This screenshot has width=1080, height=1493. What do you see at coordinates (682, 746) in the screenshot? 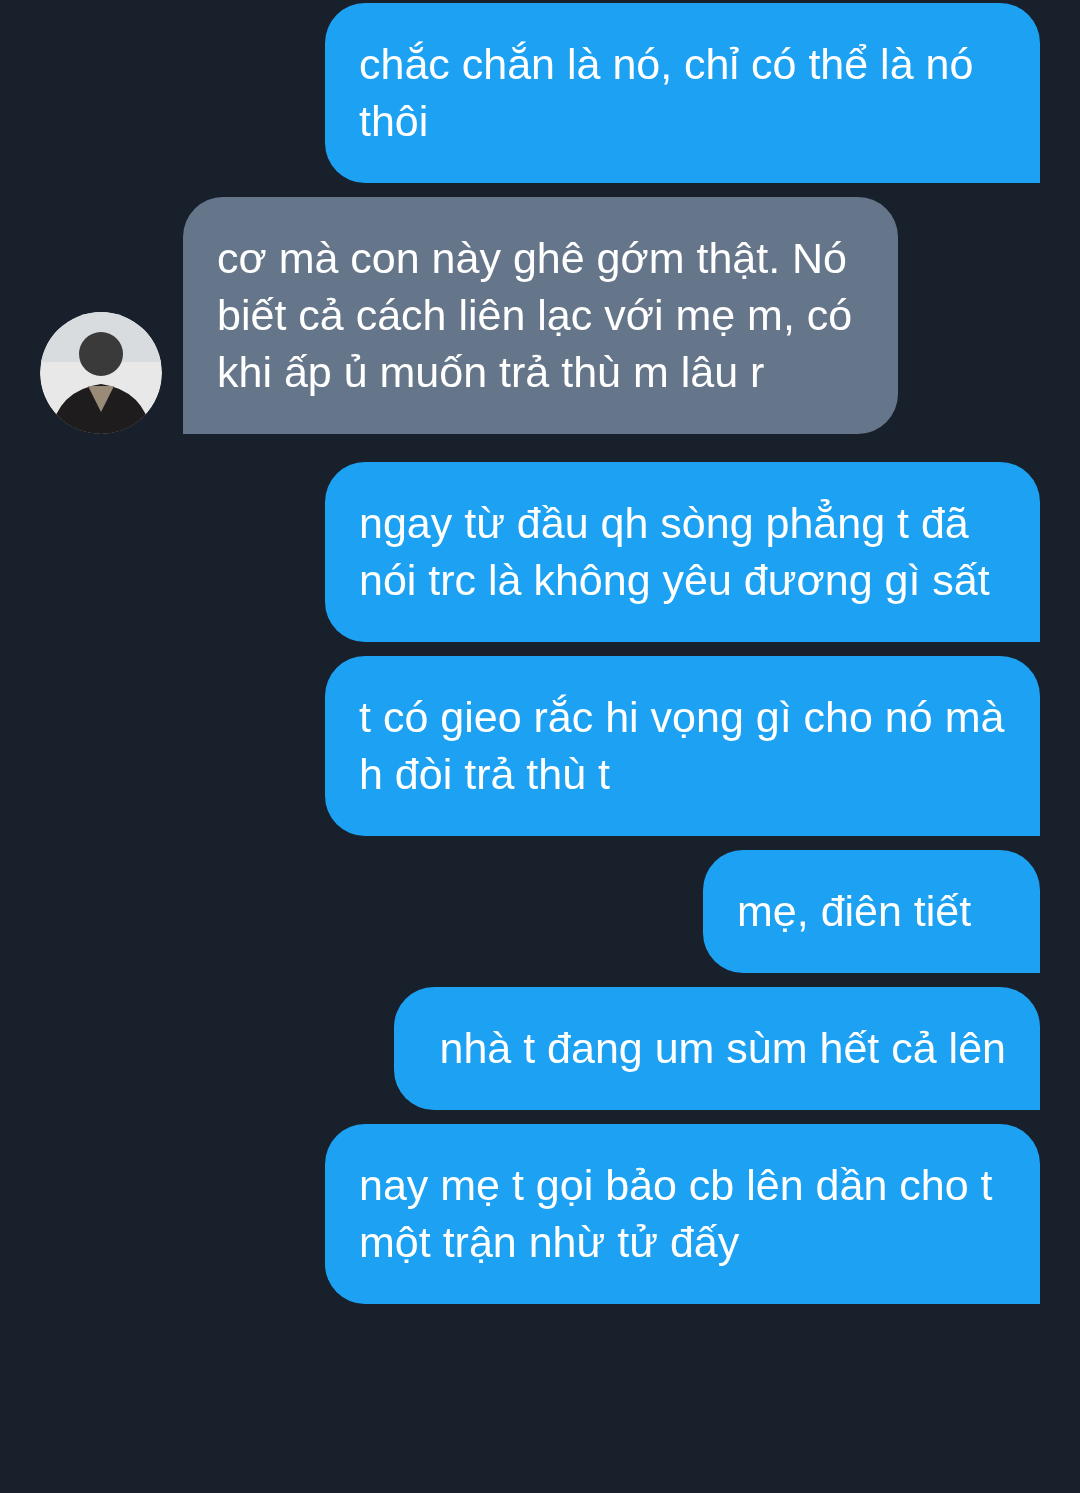
I see `sent-message: t có gieo rắc hi vọng gì cho nó mà h đòi trả thù t` at bounding box center [682, 746].